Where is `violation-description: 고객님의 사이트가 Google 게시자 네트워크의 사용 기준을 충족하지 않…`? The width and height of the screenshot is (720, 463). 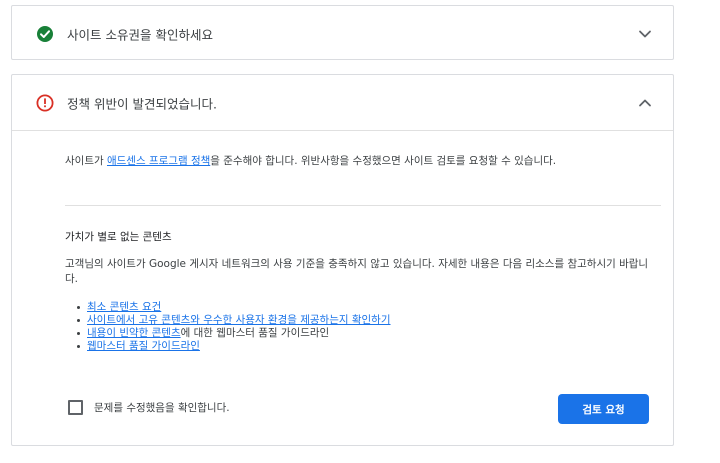
violation-description: 고객님의 사이트가 Google 게시자 네트워크의 사용 기준을 충족하지 않… is located at coordinates (357, 271).